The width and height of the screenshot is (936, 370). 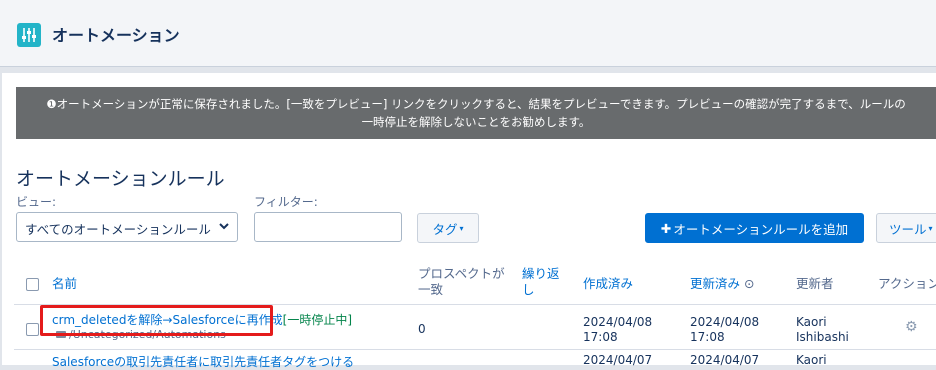 What do you see at coordinates (118, 229) in the screenshot?
I see `view-select-value: すべてのオートメーションルール` at bounding box center [118, 229].